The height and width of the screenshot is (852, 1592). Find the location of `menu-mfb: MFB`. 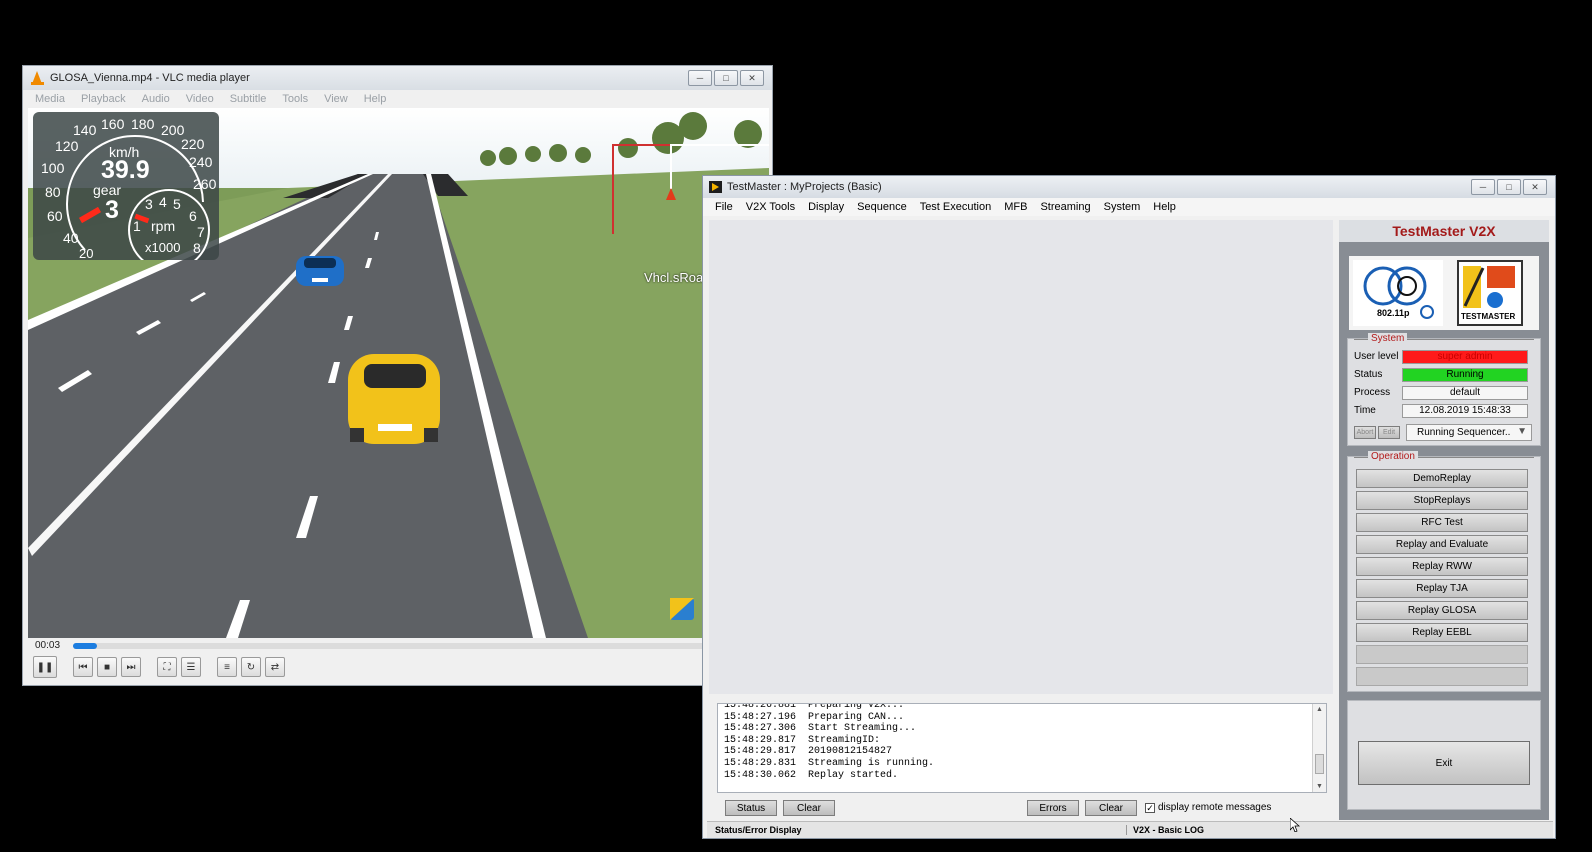

menu-mfb: MFB is located at coordinates (1015, 207).